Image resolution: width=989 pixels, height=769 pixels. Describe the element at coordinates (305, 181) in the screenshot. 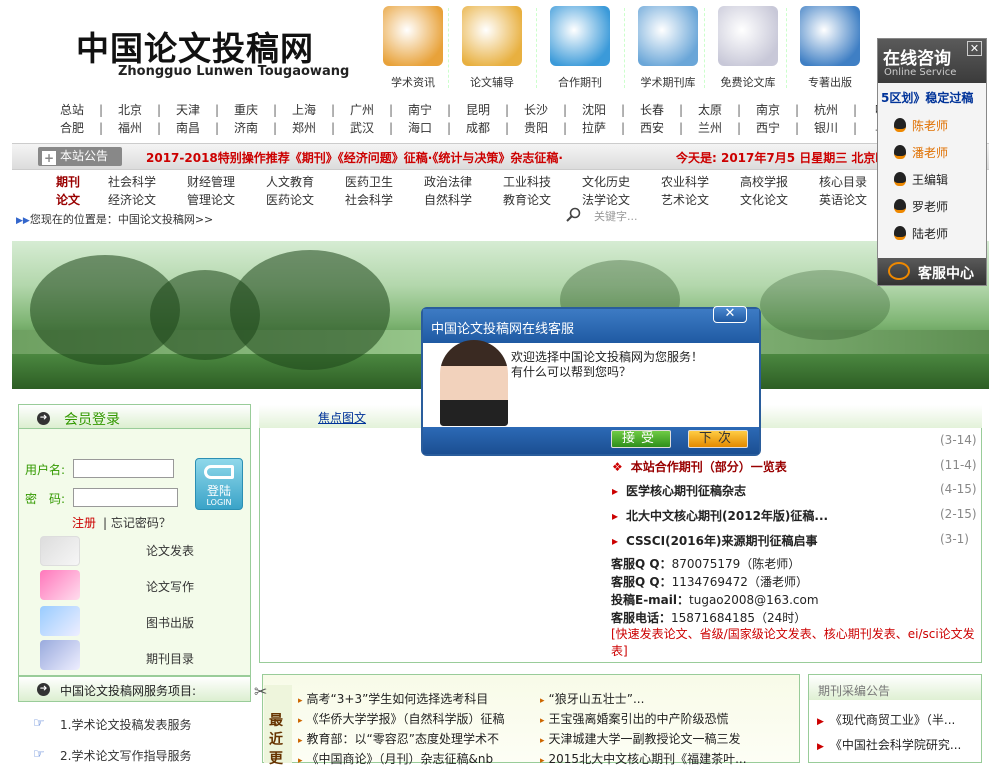

I see `category-link: 人文教育` at that location.